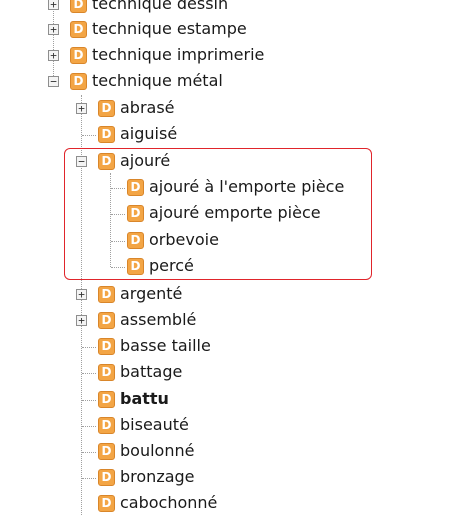 The height and width of the screenshot is (515, 460). What do you see at coordinates (169, 29) in the screenshot?
I see `node-label: technique estampe` at bounding box center [169, 29].